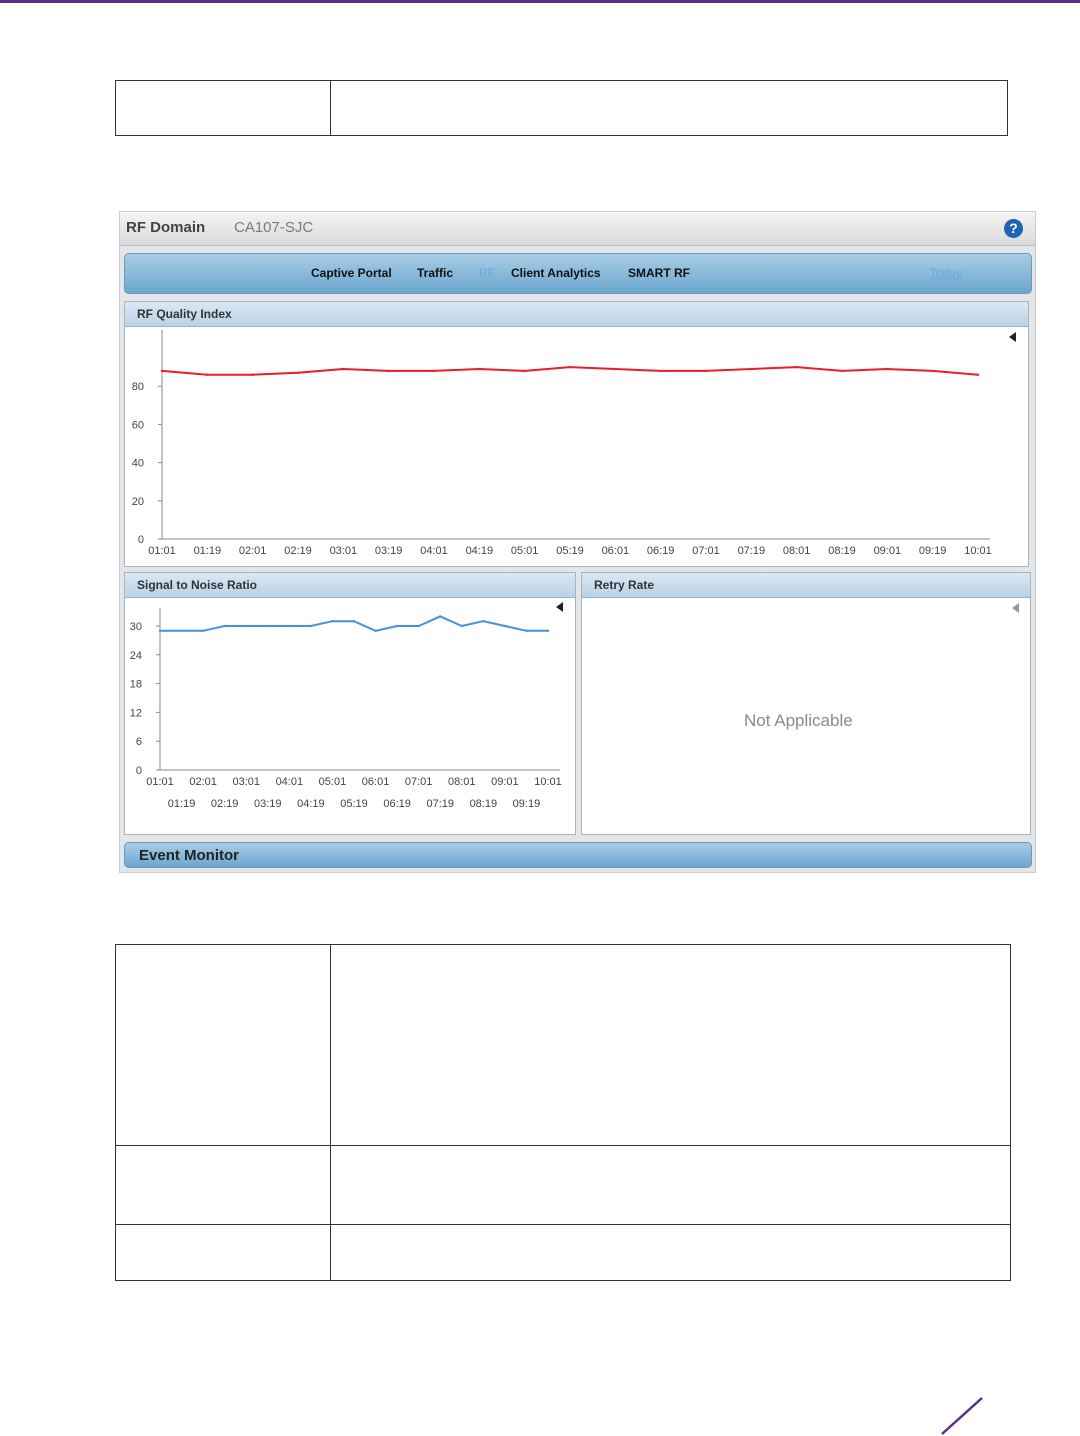  What do you see at coordinates (1015, 608) in the screenshot?
I see `collapse-arrow-icon` at bounding box center [1015, 608].